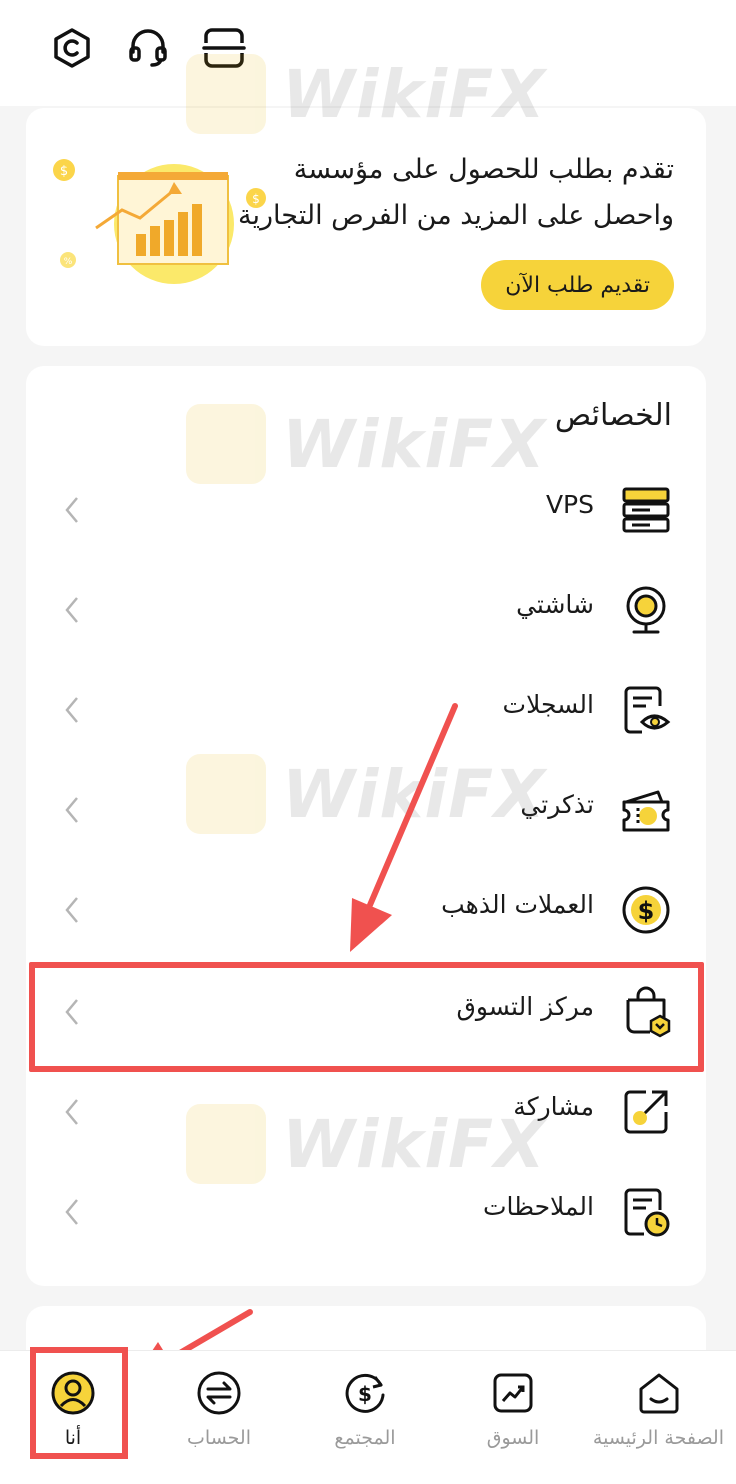 The image size is (736, 1484). What do you see at coordinates (658, 1438) in the screenshot?
I see `tab-label: الصفحة الرئيسية` at bounding box center [658, 1438].